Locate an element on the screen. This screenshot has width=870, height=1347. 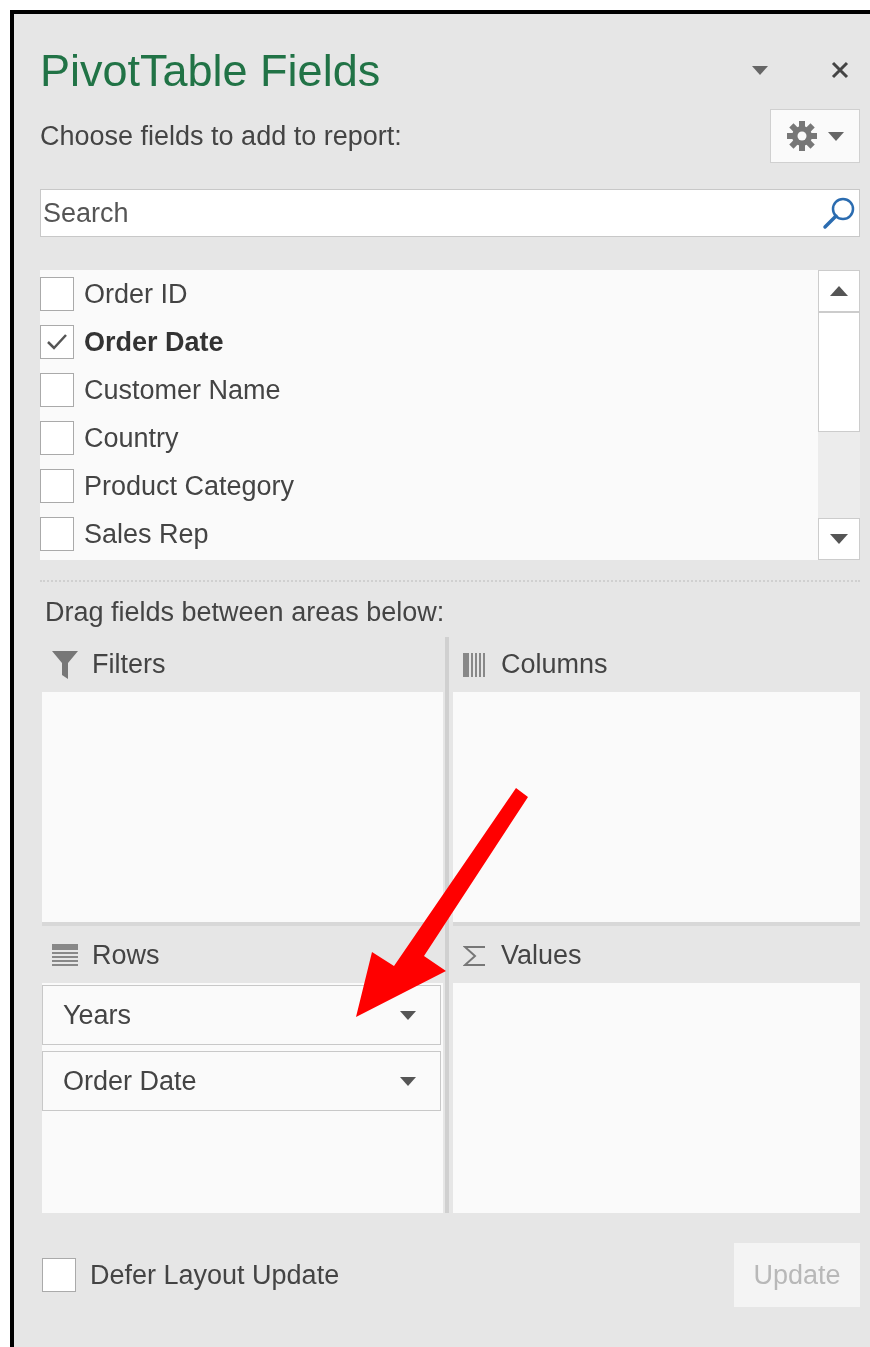
scroll-down-button is located at coordinates (839, 539).